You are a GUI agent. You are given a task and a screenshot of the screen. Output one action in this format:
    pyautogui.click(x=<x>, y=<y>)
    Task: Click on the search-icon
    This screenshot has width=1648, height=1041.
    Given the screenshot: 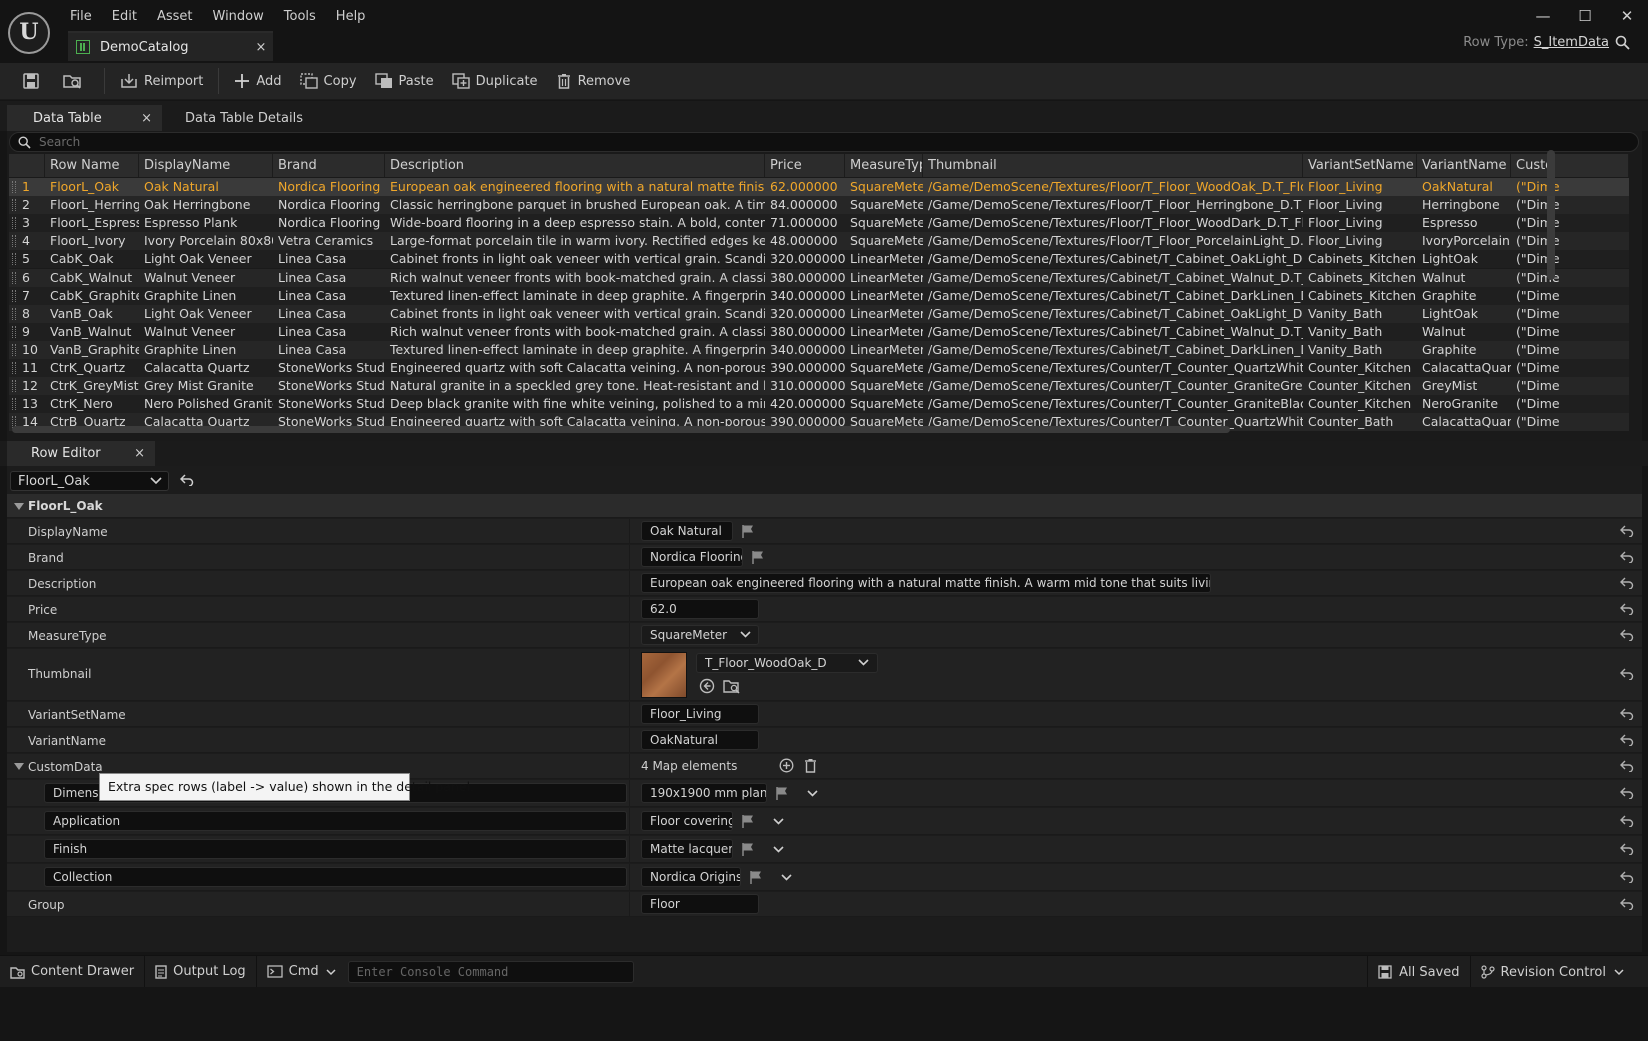 What is the action you would take?
    pyautogui.click(x=1622, y=42)
    